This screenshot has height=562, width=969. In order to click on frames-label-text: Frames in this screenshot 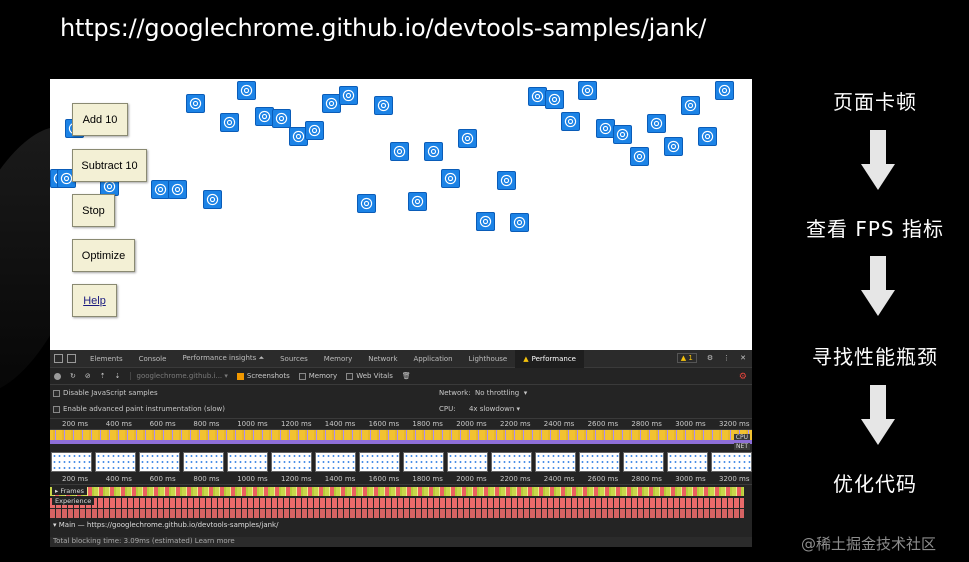, I will do `click(72, 491)`.